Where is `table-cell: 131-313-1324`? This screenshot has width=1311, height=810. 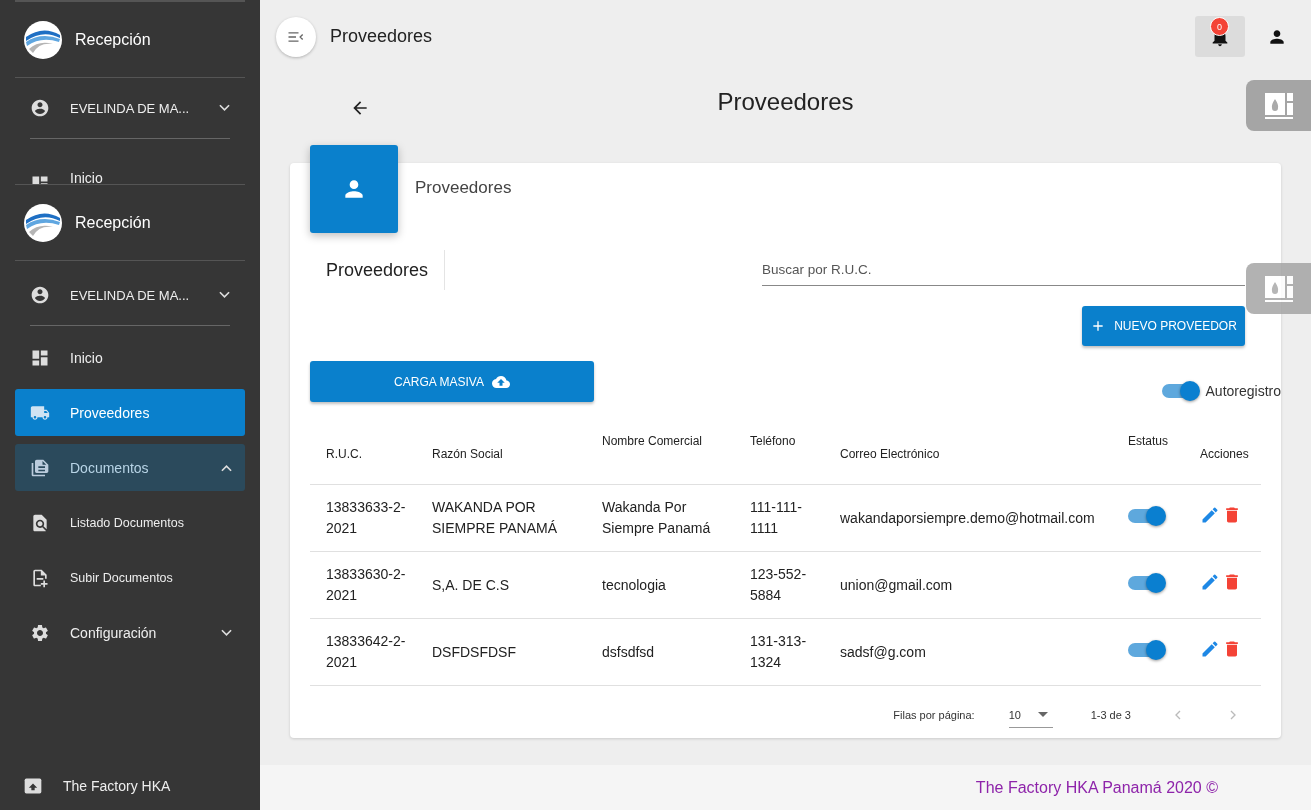
table-cell: 131-313-1324 is located at coordinates (779, 652).